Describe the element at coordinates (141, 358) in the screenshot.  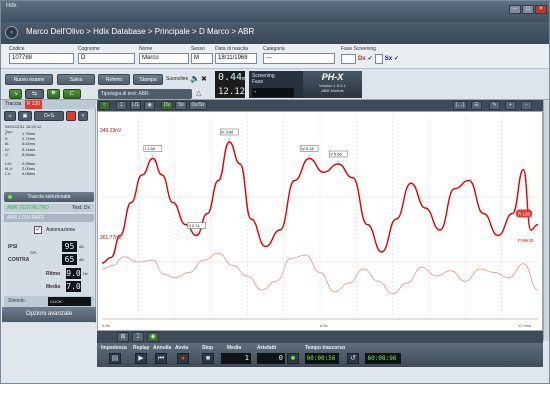
I see `replay-button: ▶` at that location.